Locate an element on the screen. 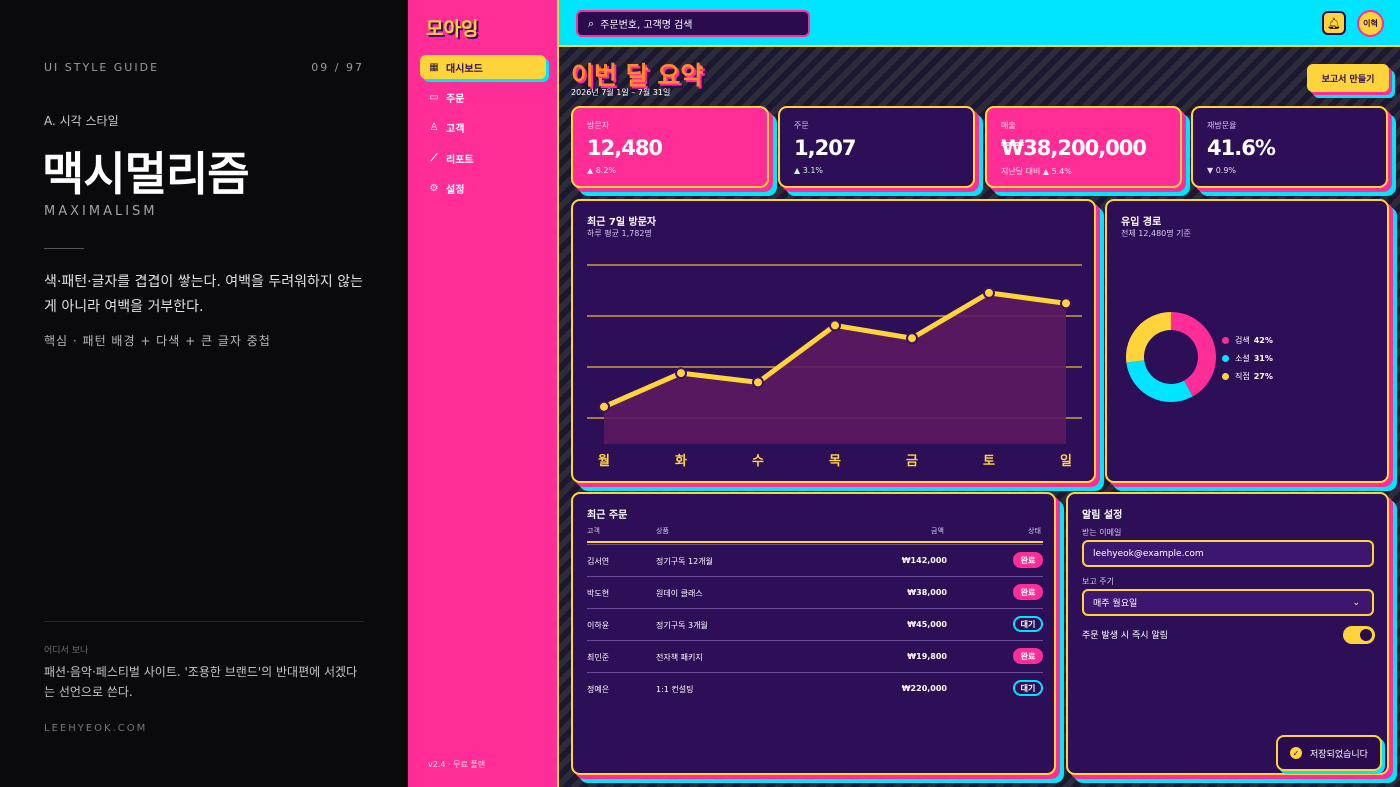 Image resolution: width=1400 pixels, height=787 pixels. legend-item-search: 검색 42% is located at coordinates (1247, 340).